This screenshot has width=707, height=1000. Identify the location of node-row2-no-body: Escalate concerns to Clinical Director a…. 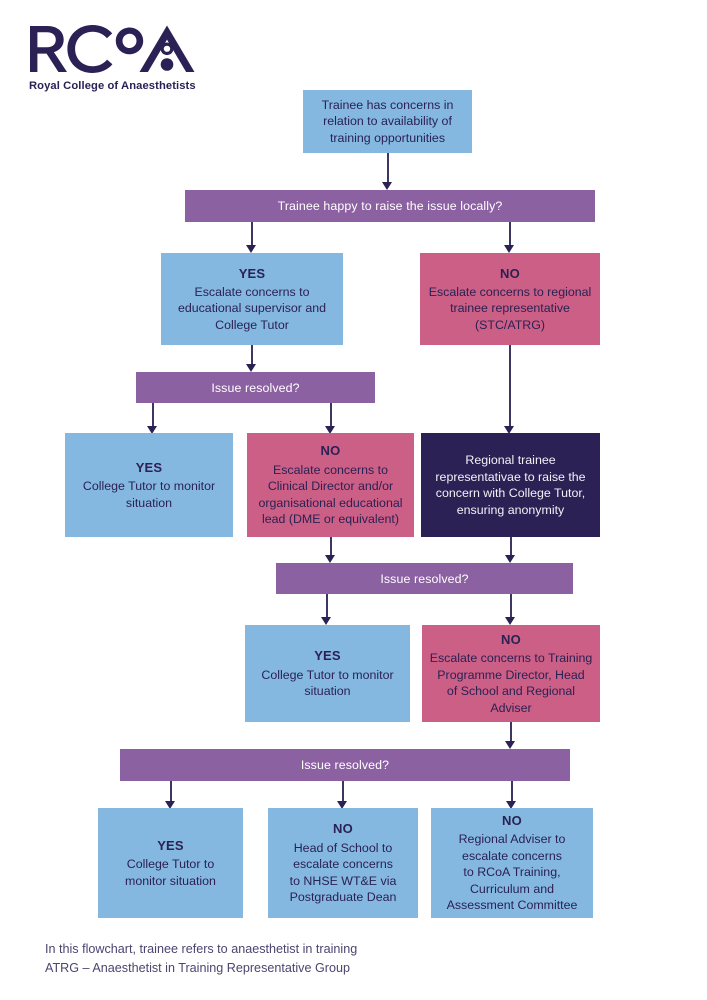
(330, 494).